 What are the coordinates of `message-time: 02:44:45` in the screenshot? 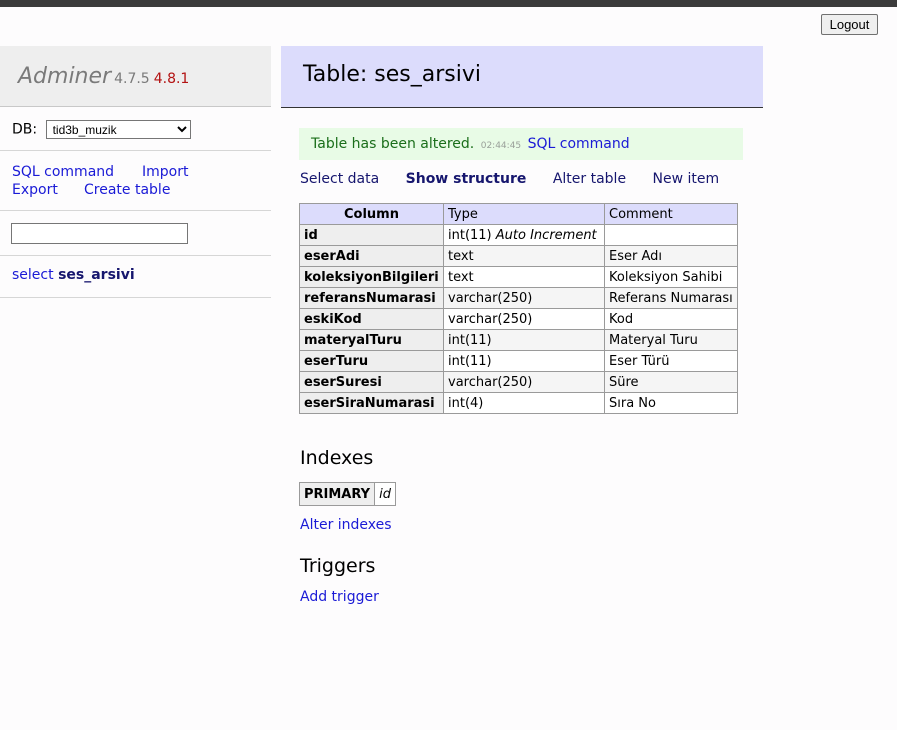 It's located at (501, 146).